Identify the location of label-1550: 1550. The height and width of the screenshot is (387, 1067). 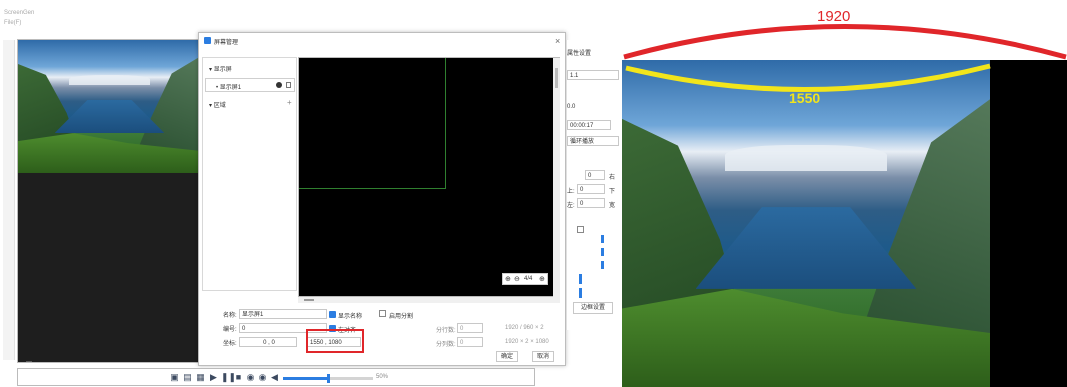
(805, 98).